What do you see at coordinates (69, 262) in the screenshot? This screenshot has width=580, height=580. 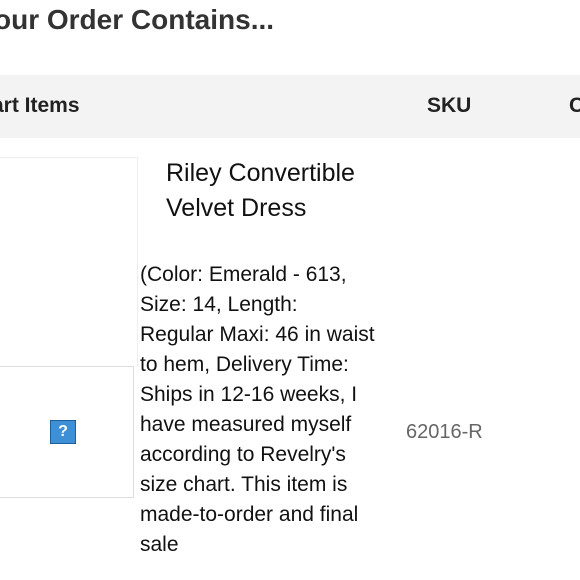 I see `product-thumbnail-frame` at bounding box center [69, 262].